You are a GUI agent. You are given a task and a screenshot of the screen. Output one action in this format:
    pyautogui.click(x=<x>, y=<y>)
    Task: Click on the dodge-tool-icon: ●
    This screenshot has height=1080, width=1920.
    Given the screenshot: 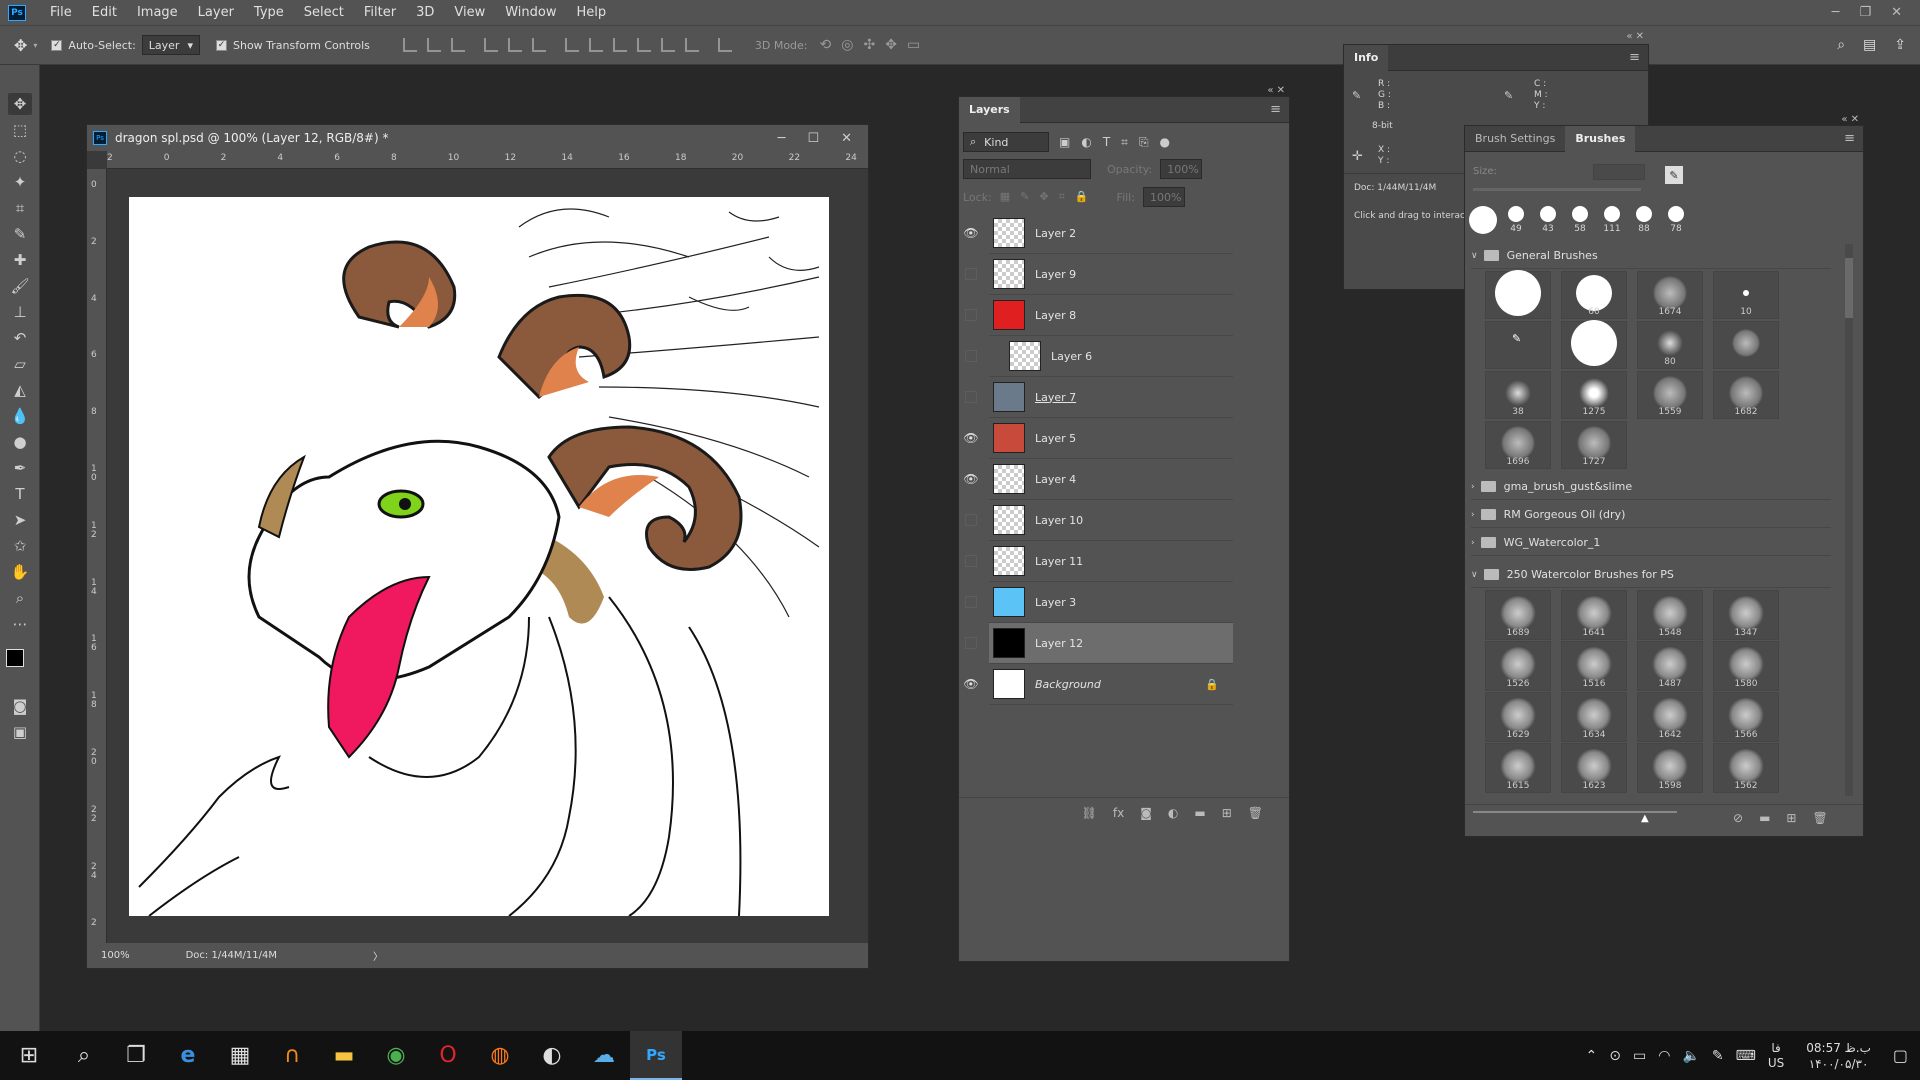 What is the action you would take?
    pyautogui.click(x=20, y=442)
    